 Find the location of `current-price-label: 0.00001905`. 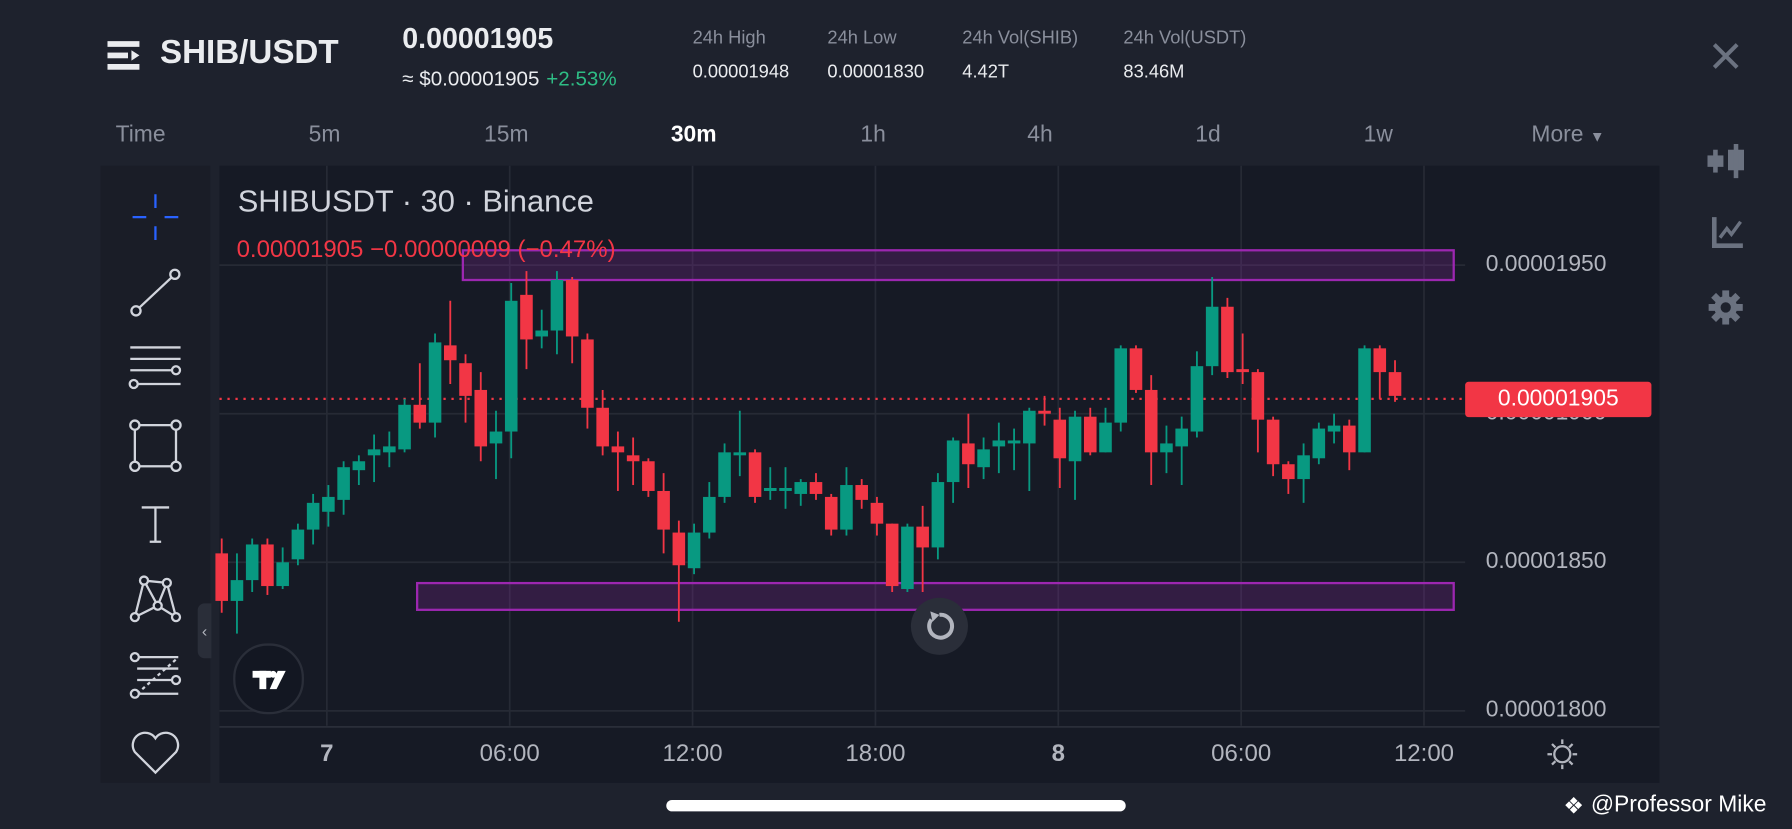

current-price-label: 0.00001905 is located at coordinates (1558, 399).